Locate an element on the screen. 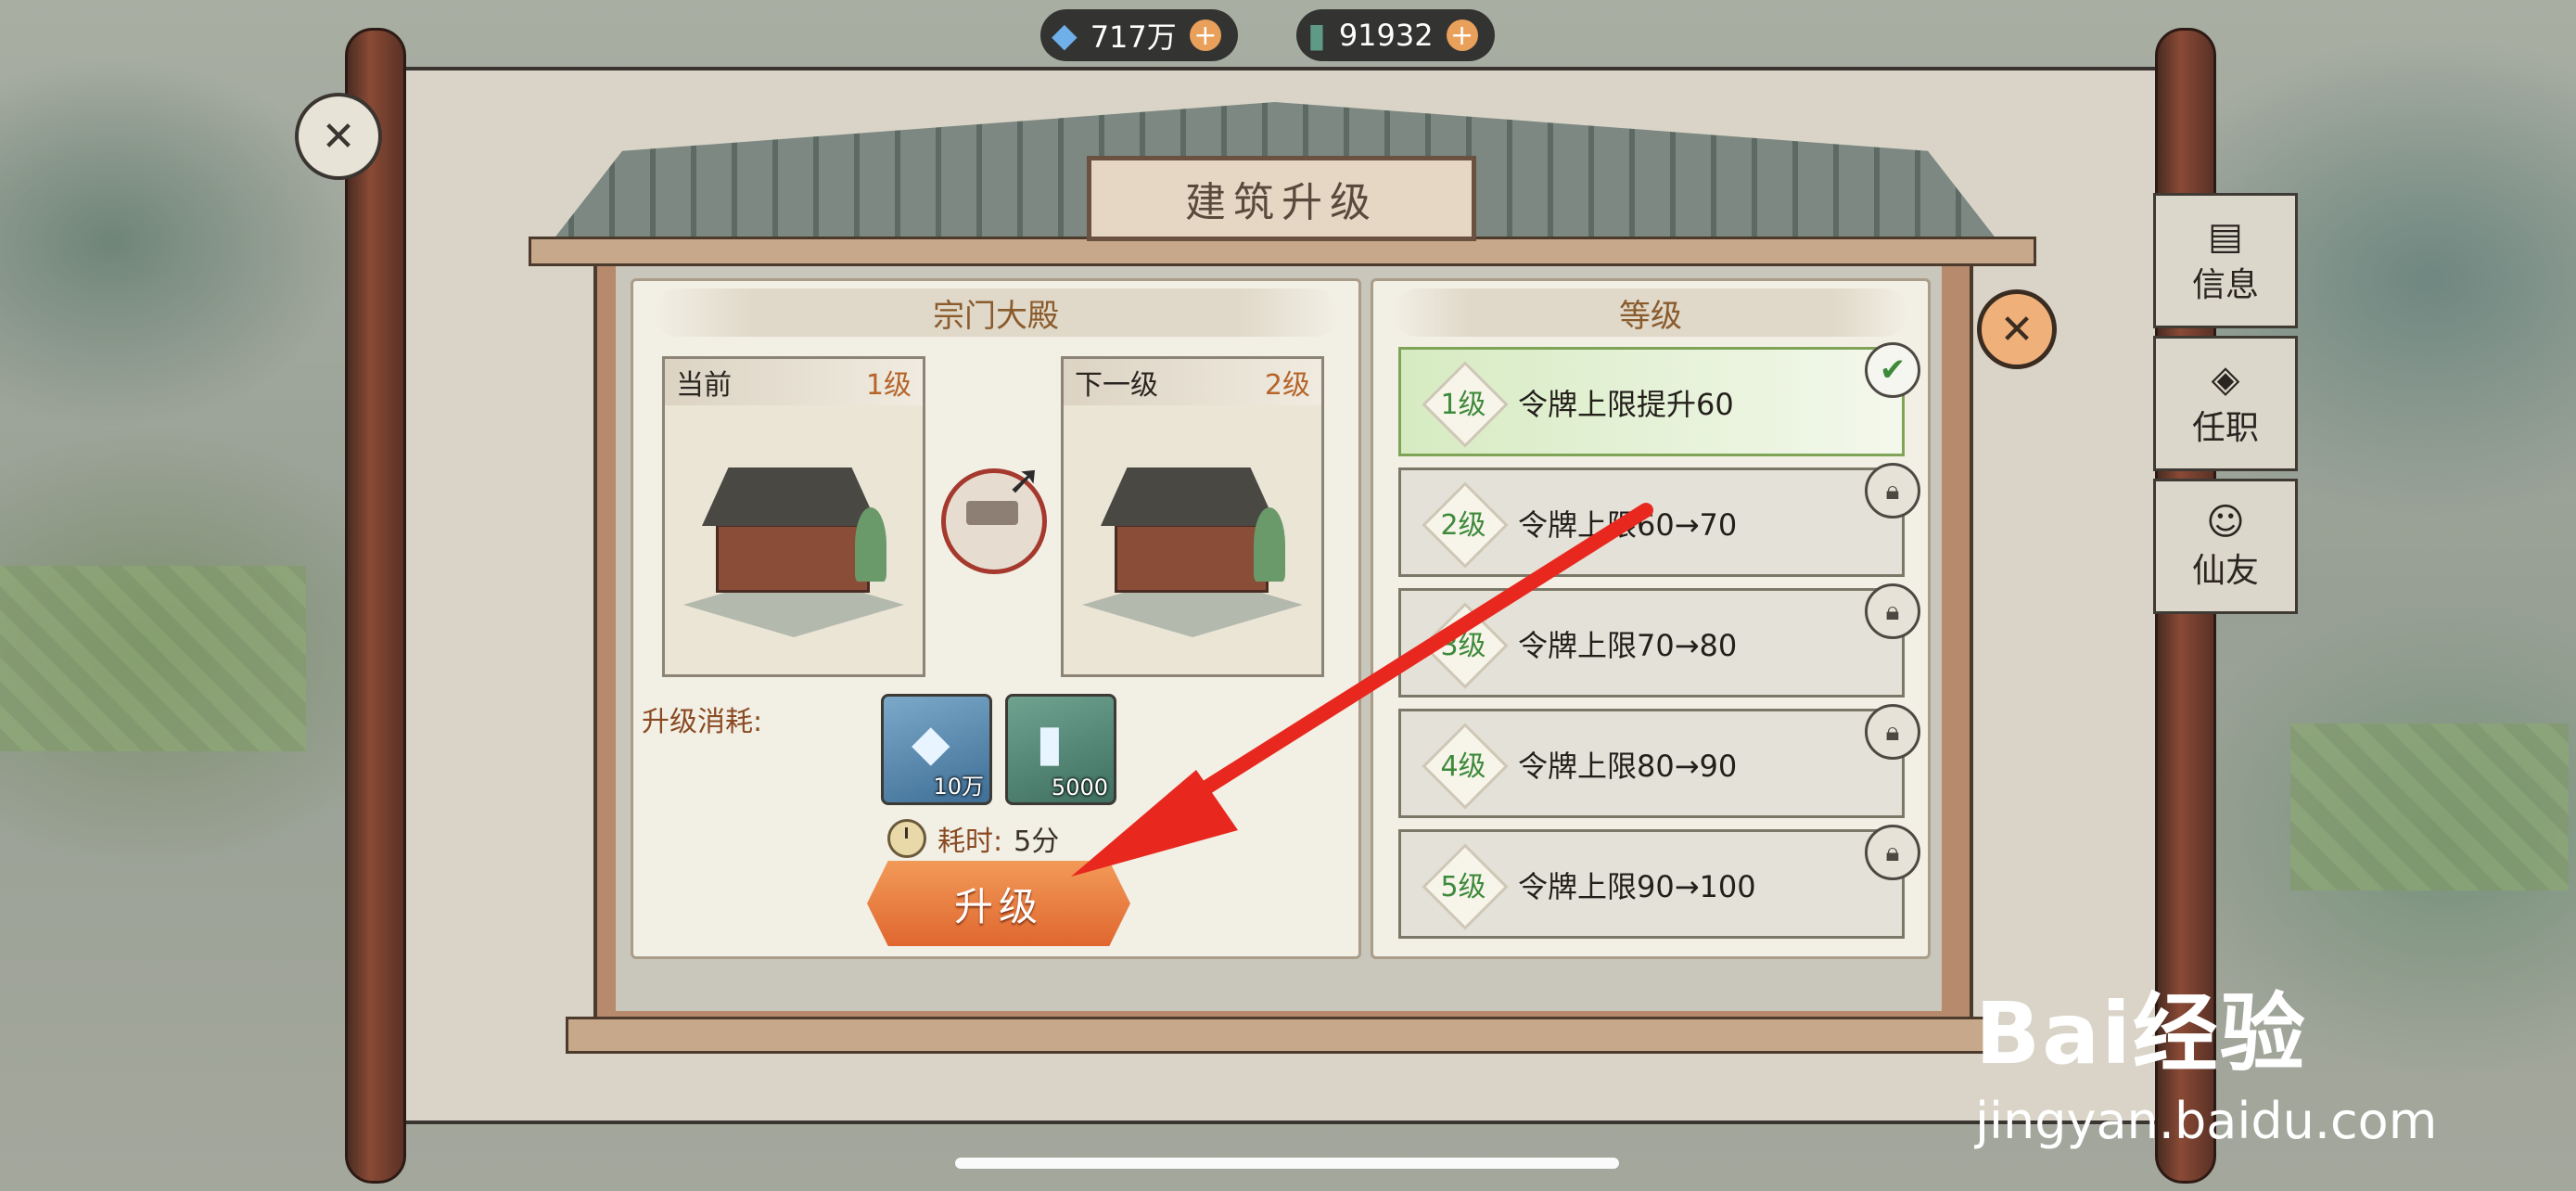 This screenshot has height=1191, width=2576. baidu-watermark: Bai经验 jingyan.baidu.com is located at coordinates (2206, 1058).